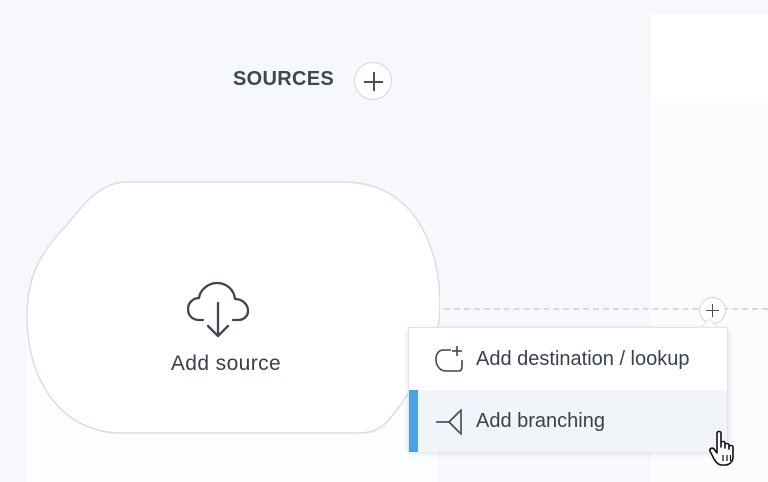 Image resolution: width=768 pixels, height=482 pixels. I want to click on hand-pointer-icon, so click(721, 448).